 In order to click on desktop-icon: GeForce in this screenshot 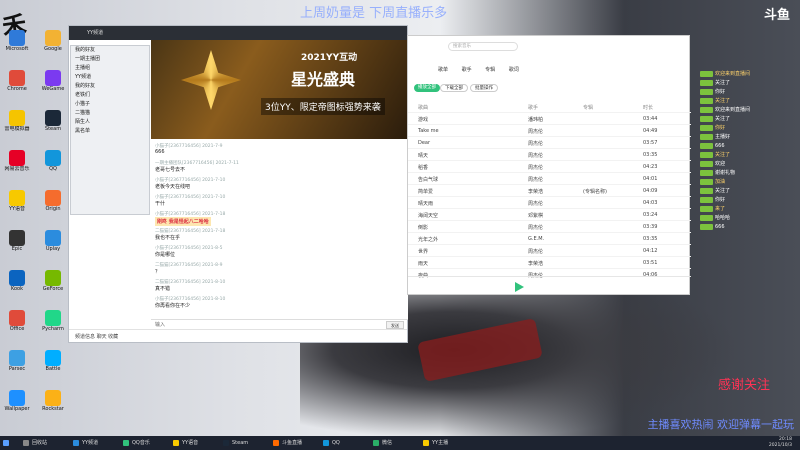, I will do `click(53, 284)`.